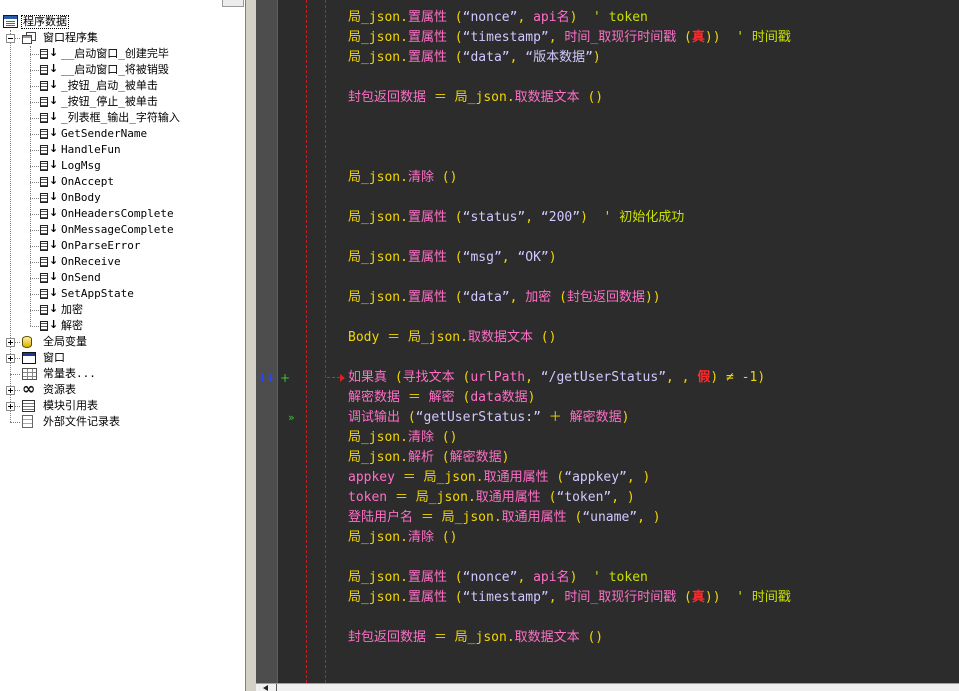 The image size is (959, 691). I want to click on tree-item: OnReceive, so click(122, 262).